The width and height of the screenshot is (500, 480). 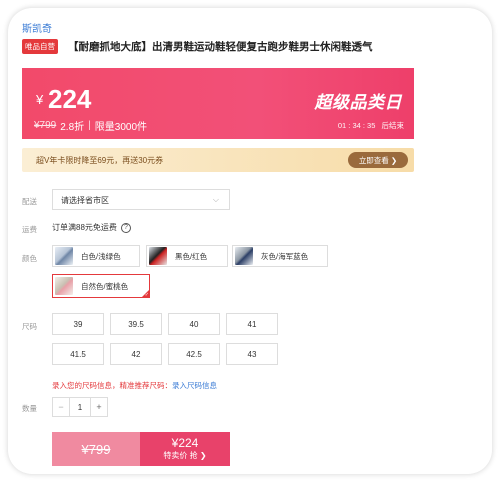 What do you see at coordinates (29, 326) in the screenshot?
I see `size-label: 尺码` at bounding box center [29, 326].